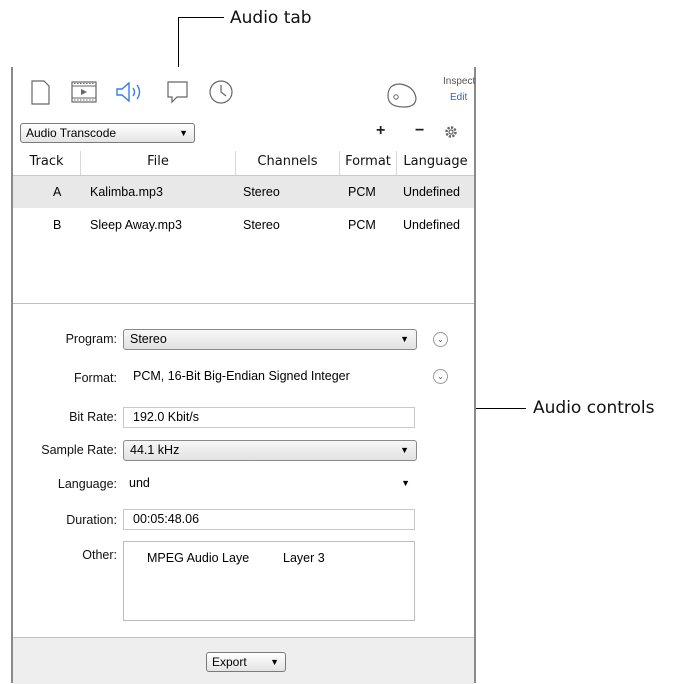  Describe the element at coordinates (128, 92) in the screenshot. I see `audio-icon` at that location.